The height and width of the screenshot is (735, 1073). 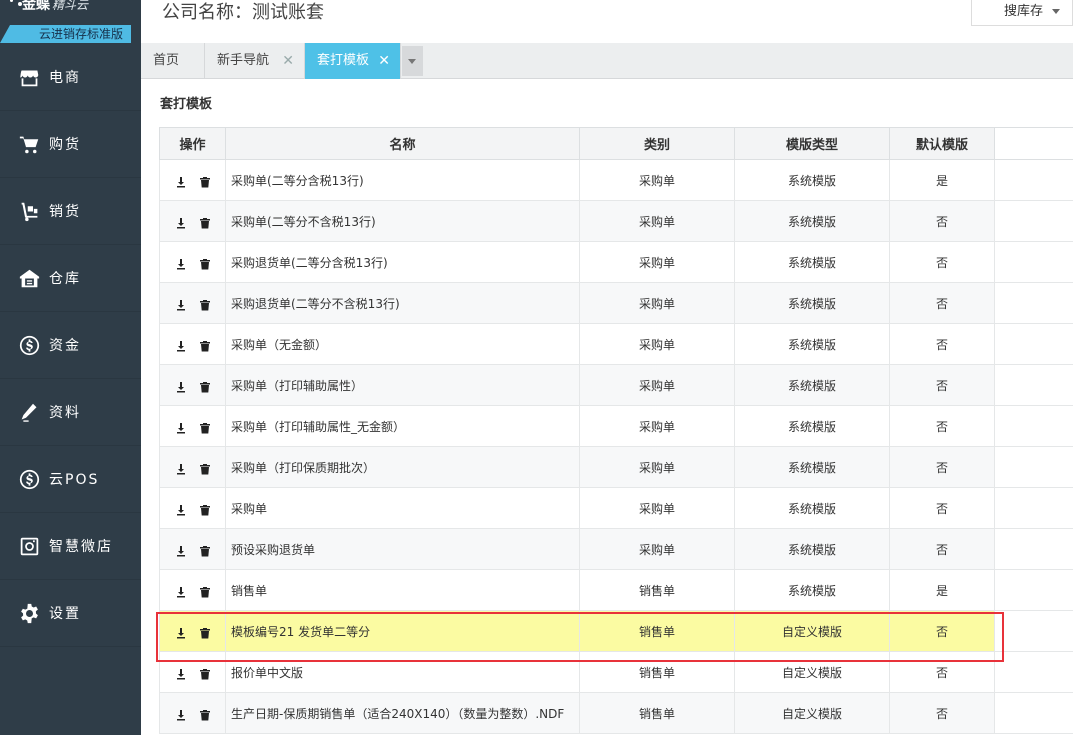 I want to click on sidebar-item-funds: 资金, so click(x=70, y=345).